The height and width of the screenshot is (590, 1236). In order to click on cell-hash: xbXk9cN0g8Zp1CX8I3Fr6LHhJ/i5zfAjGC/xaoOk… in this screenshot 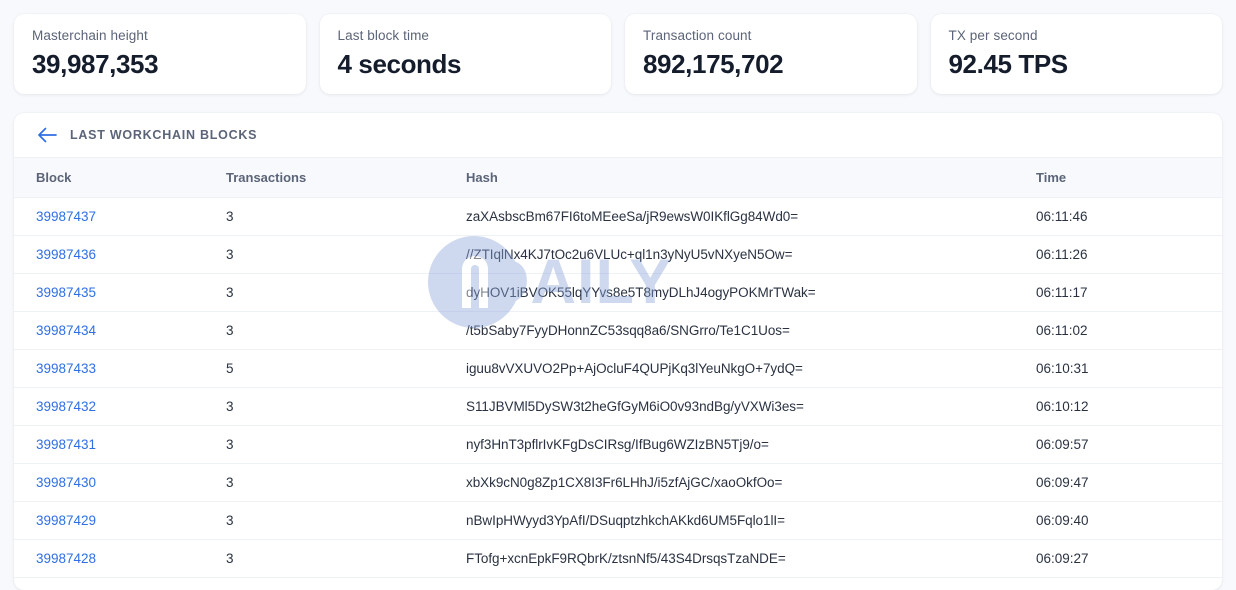, I will do `click(751, 482)`.